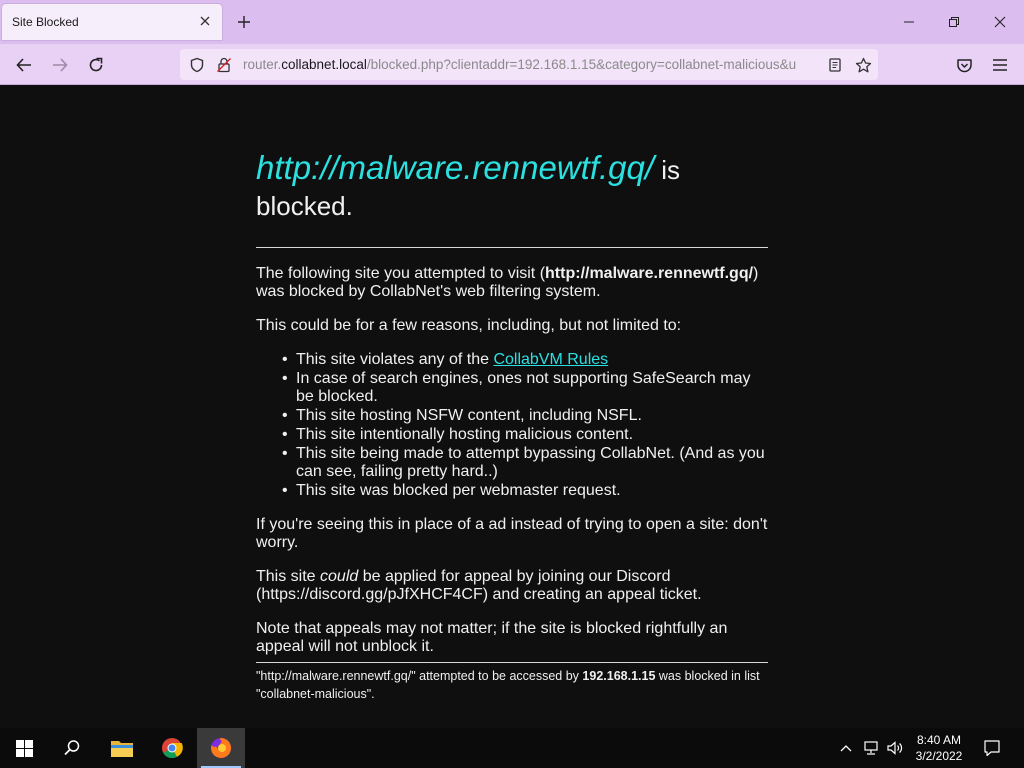 The image size is (1024, 768). Describe the element at coordinates (197, 65) in the screenshot. I see `tracking-shield-icon` at that location.